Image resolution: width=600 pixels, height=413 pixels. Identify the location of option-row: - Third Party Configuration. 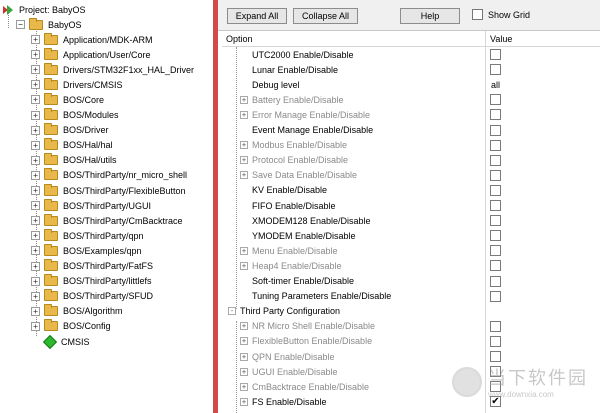
(411, 311).